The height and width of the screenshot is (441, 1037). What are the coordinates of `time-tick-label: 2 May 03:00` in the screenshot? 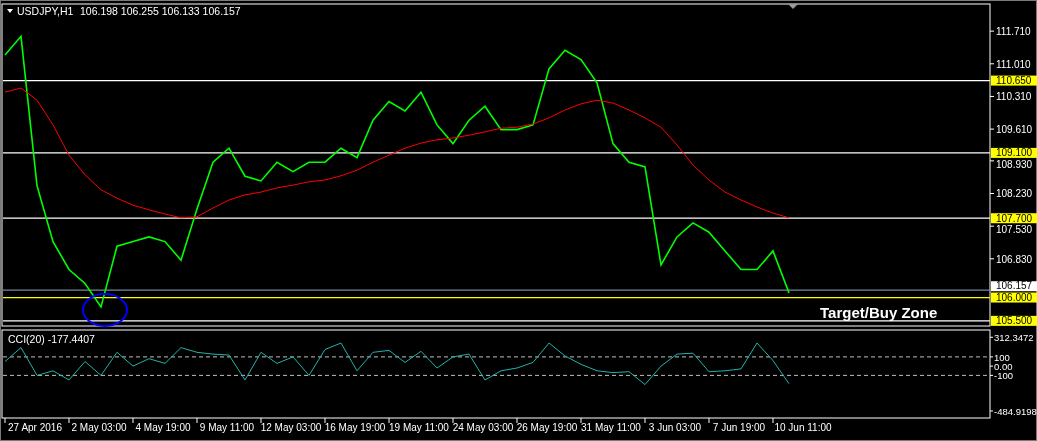 It's located at (99, 427).